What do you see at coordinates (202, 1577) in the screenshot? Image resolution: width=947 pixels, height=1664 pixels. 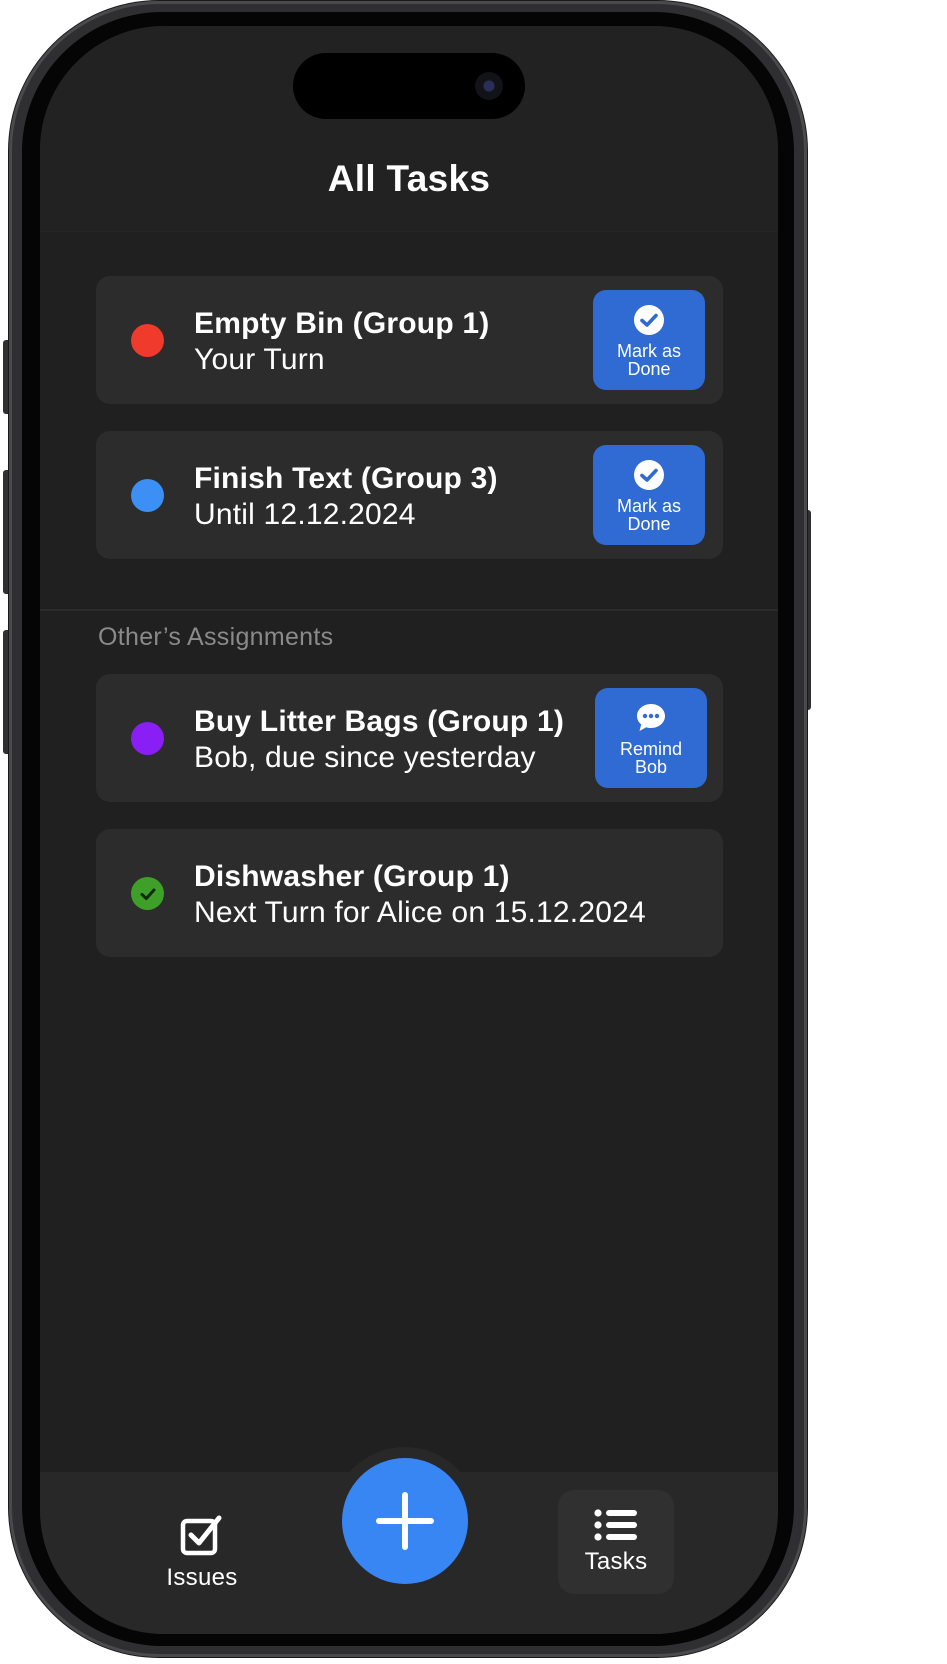 I see `nav-label-issues: Issues` at bounding box center [202, 1577].